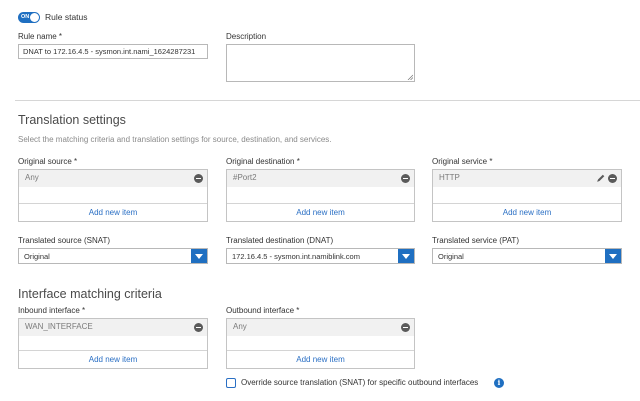 The height and width of the screenshot is (401, 640). I want to click on select-value: 172.16.4.5 - sysmon.int.namiblink.com, so click(296, 256).